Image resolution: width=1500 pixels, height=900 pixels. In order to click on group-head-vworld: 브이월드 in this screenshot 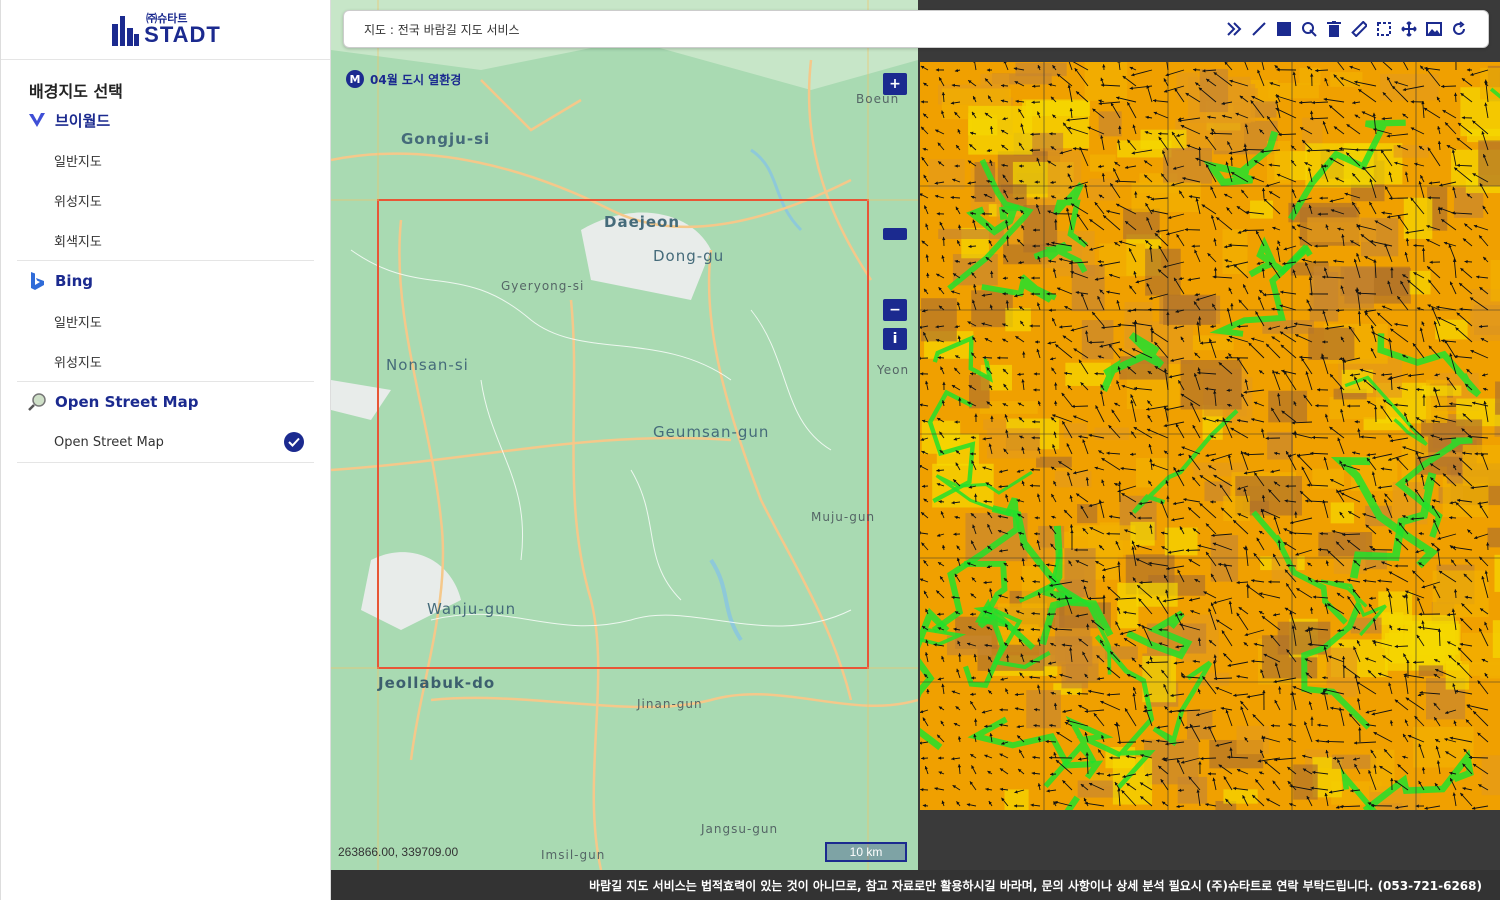, I will do `click(165, 120)`.